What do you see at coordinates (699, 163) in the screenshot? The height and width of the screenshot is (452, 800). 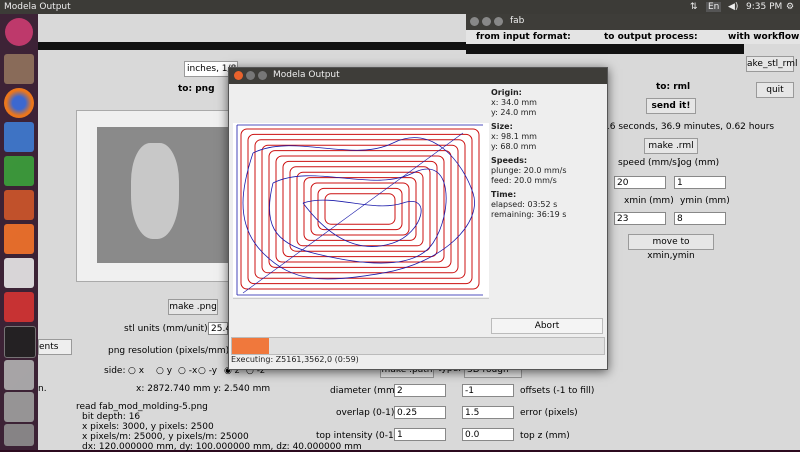 I see `jog-label: jog (mm)` at bounding box center [699, 163].